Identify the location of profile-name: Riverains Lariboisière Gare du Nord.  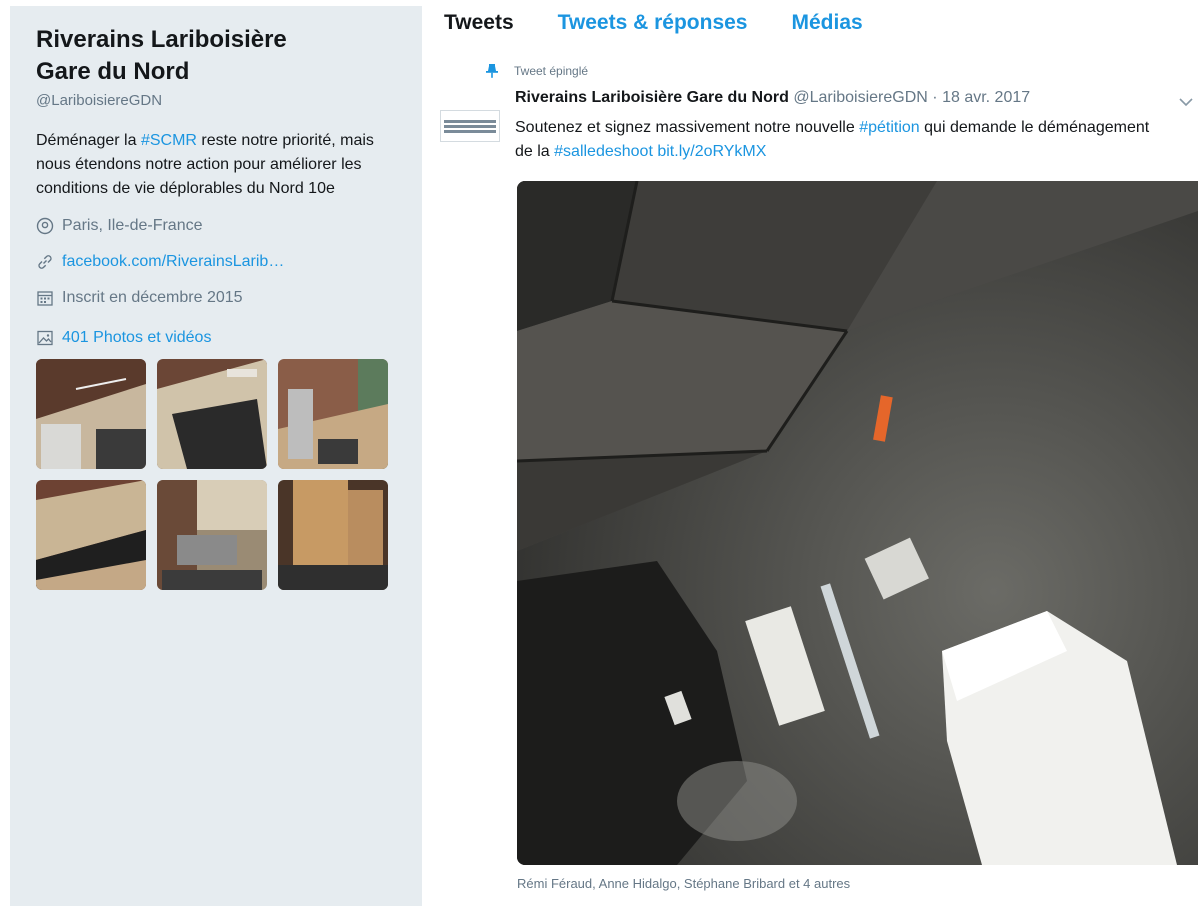
(216, 56).